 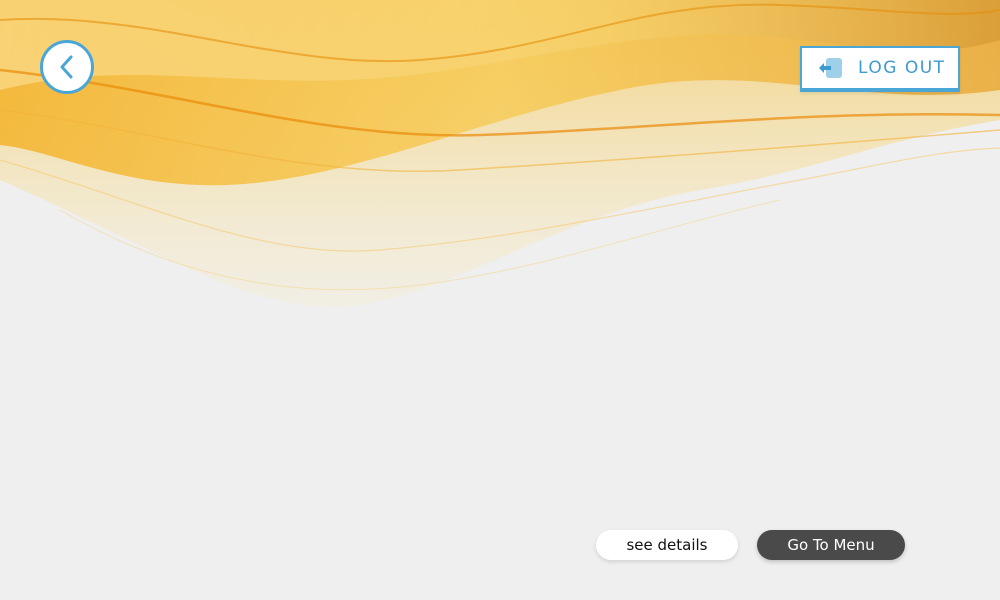 I want to click on logout-button: LOG OUT, so click(x=880, y=69).